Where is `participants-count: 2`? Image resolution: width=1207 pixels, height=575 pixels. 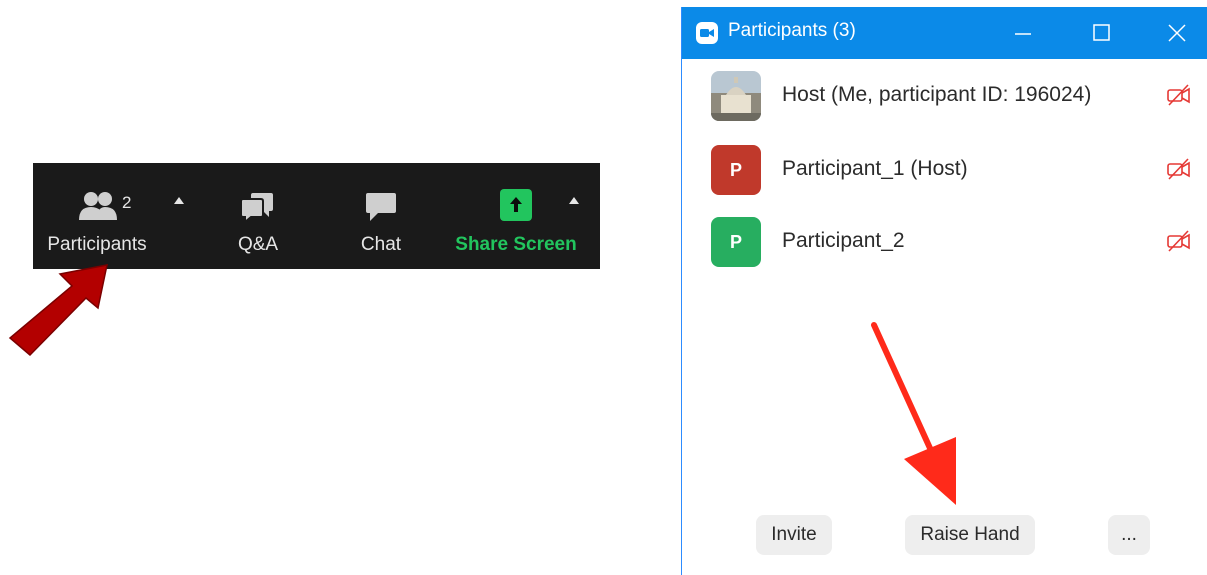
participants-count: 2 is located at coordinates (127, 202).